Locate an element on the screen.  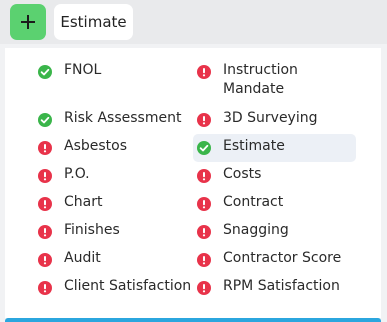
stage-item: Snagging is located at coordinates (274, 232).